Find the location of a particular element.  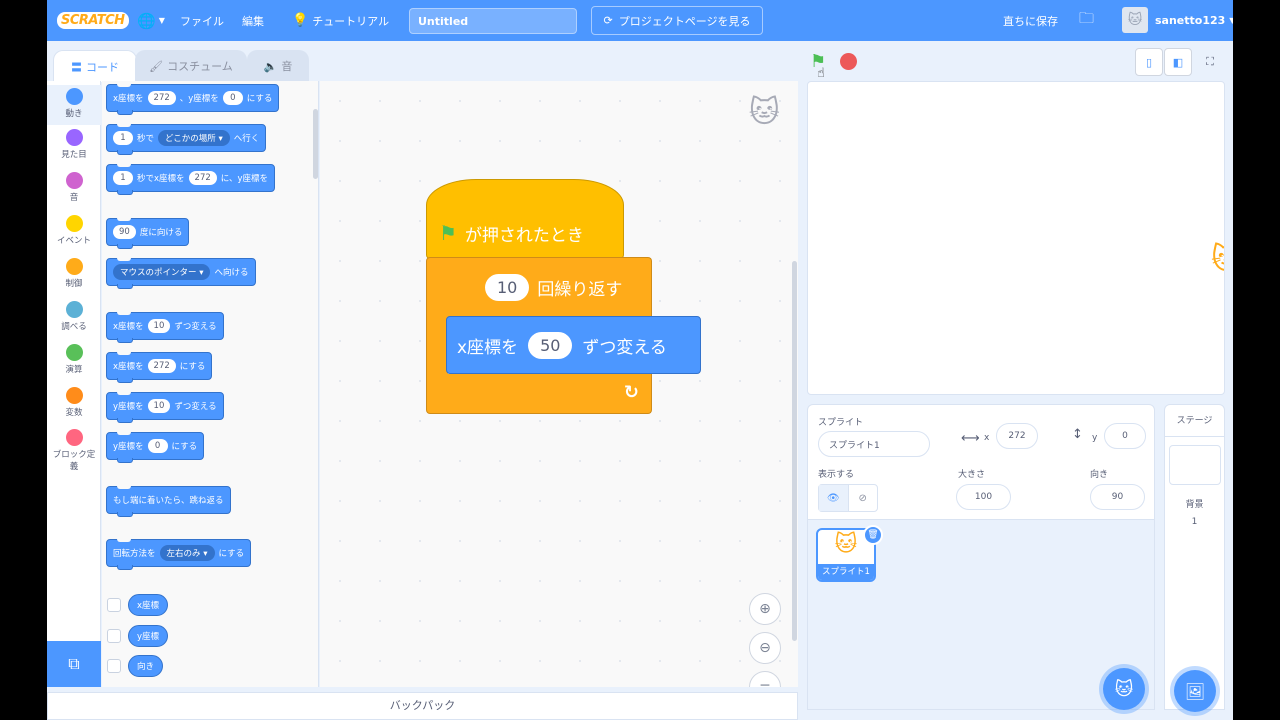

block-goto-xy: x座標を 272 、y座標を 0 にする is located at coordinates (193, 99).